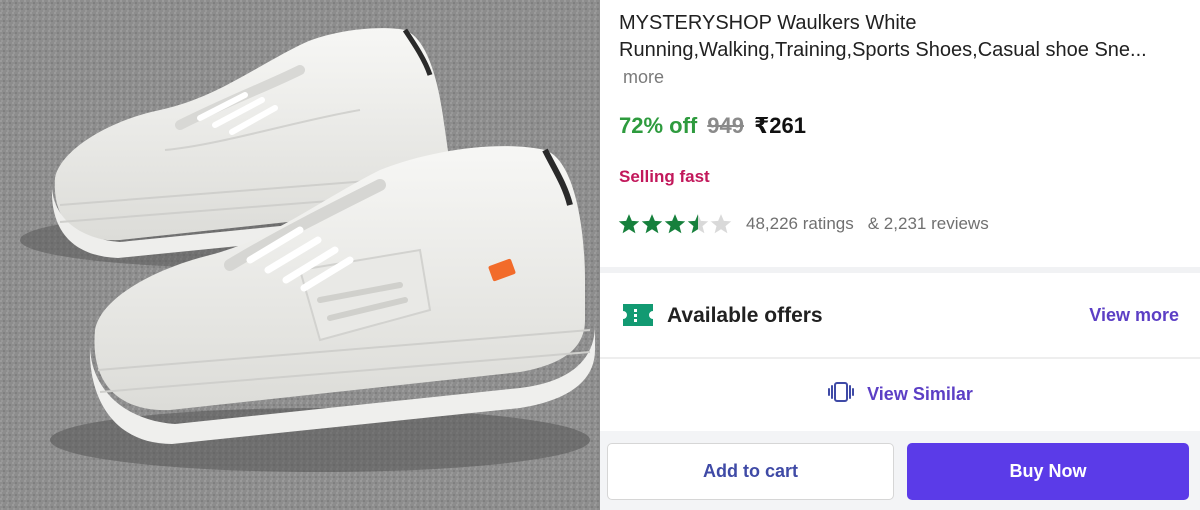 Image resolution: width=1200 pixels, height=510 pixels. I want to click on buy-now-button: Buy Now, so click(1048, 471).